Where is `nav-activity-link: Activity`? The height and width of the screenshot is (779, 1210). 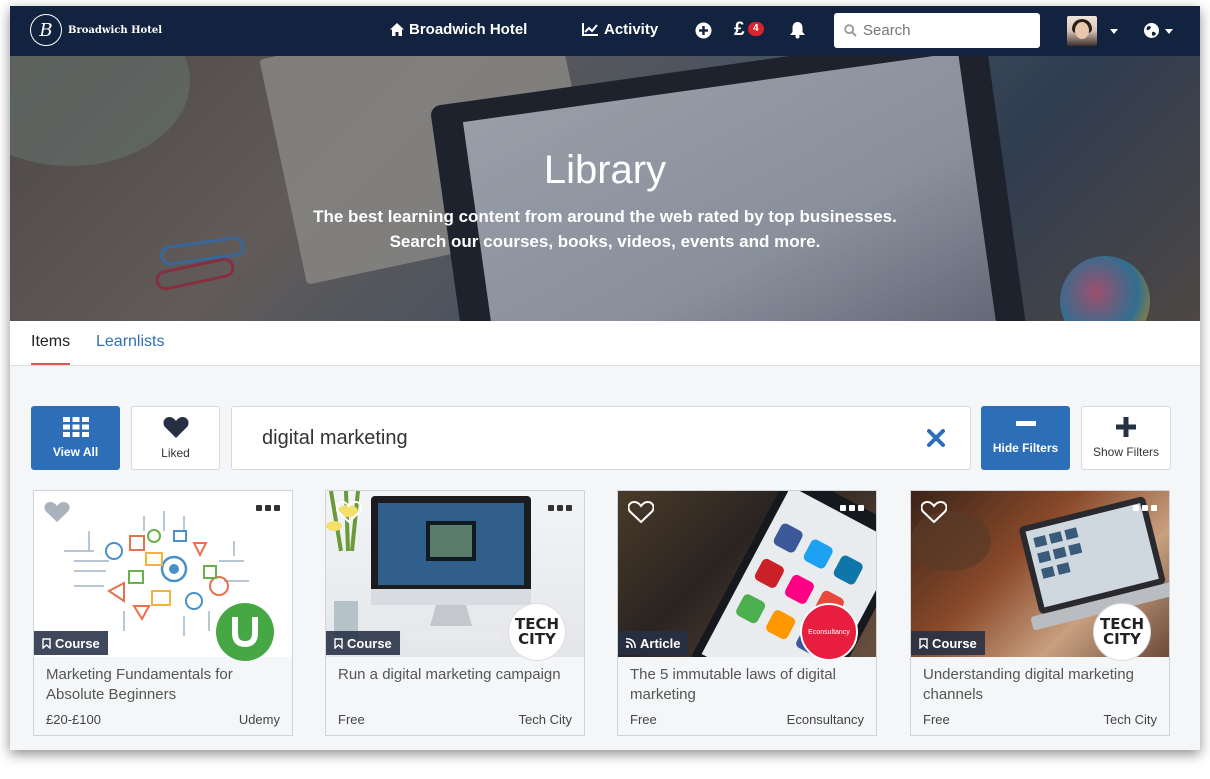 nav-activity-link: Activity is located at coordinates (620, 29).